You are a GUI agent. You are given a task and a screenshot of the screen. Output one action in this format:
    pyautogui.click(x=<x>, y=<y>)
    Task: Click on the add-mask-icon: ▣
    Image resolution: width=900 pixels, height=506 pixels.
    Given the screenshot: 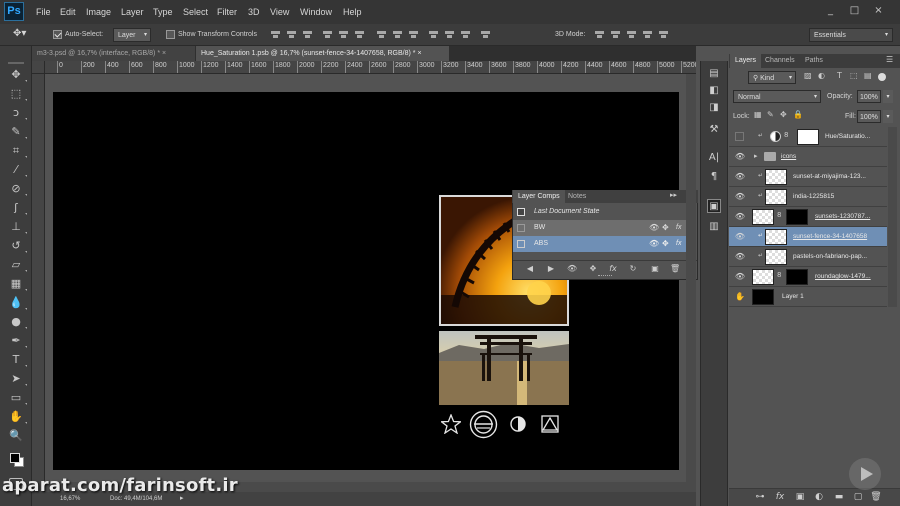 What is the action you would take?
    pyautogui.click(x=800, y=497)
    